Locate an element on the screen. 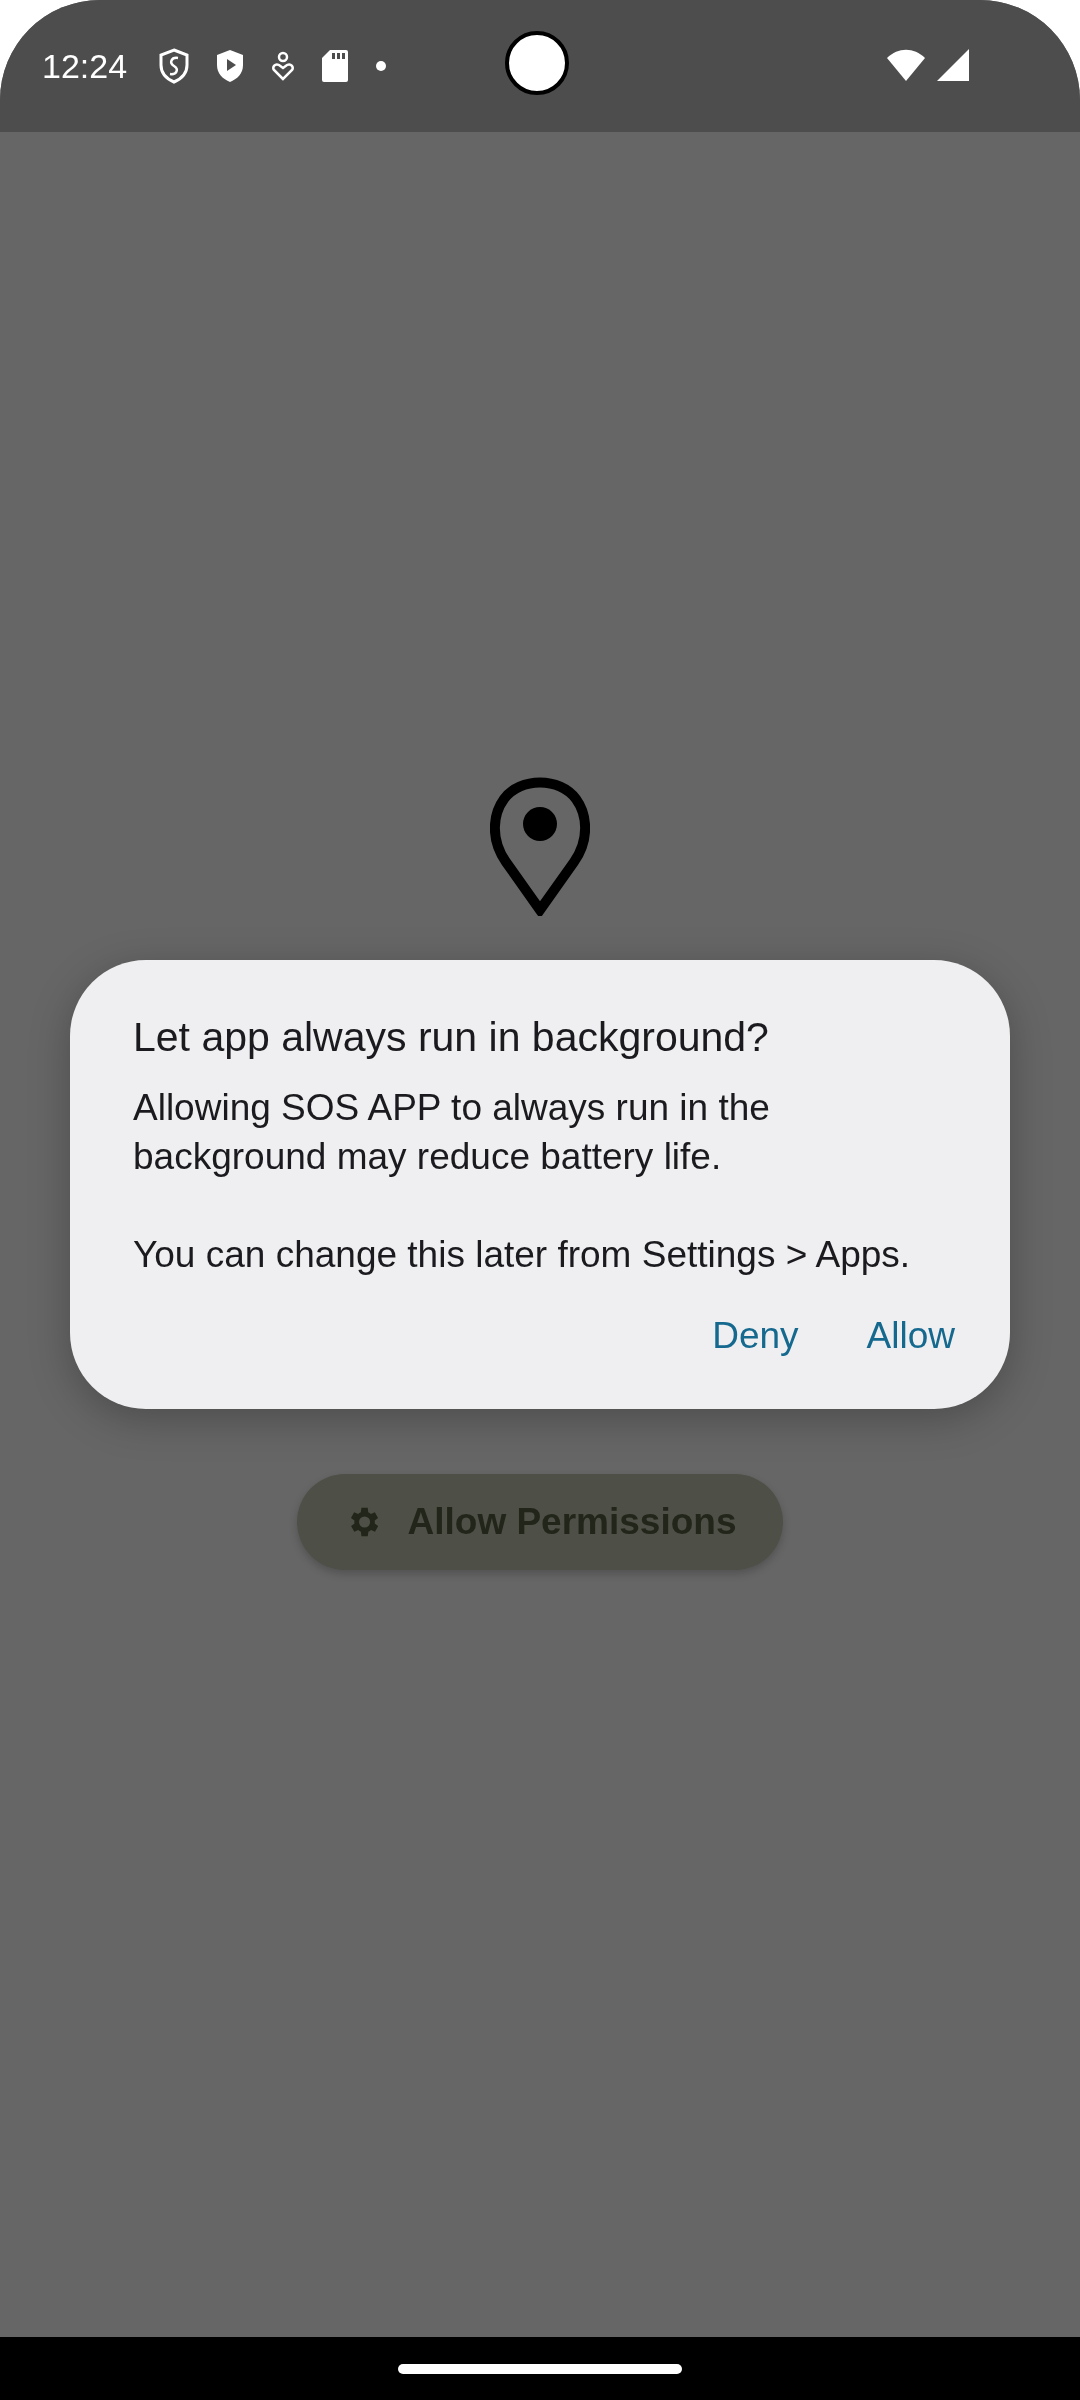  signal-icon is located at coordinates (953, 65).